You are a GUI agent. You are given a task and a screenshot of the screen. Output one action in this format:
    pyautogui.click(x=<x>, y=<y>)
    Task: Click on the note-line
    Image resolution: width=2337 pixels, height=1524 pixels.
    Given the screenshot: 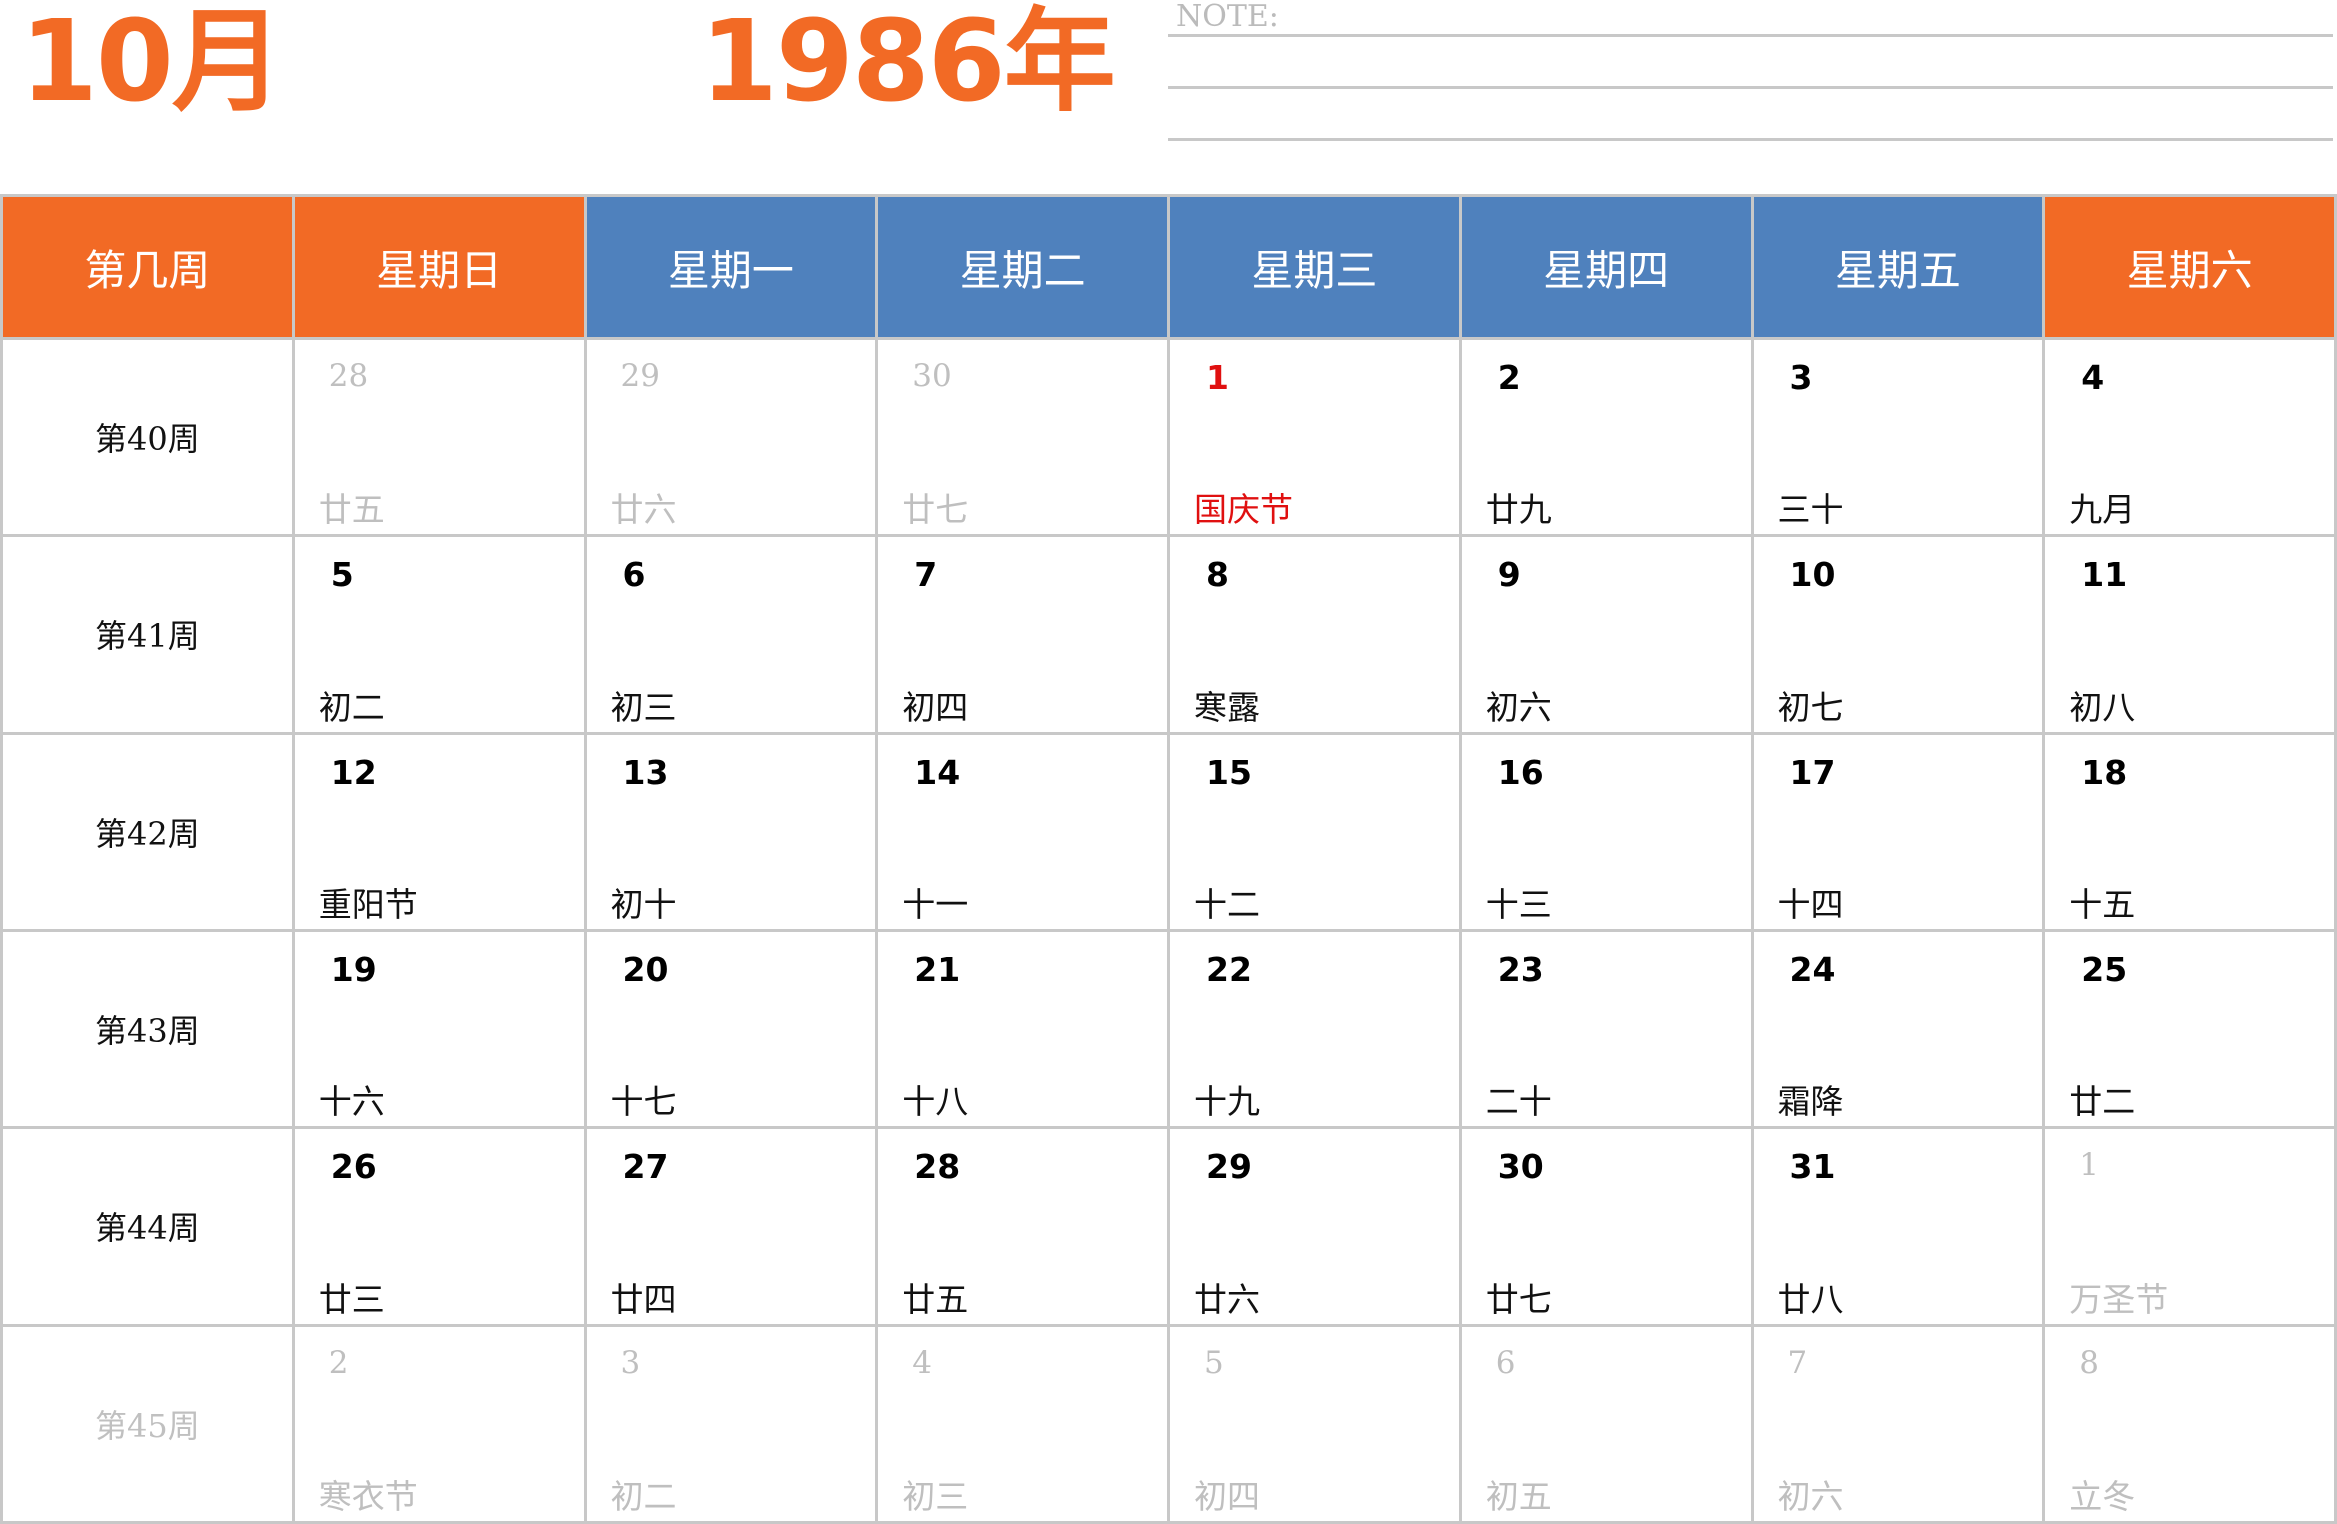 What is the action you would take?
    pyautogui.click(x=1750, y=87)
    